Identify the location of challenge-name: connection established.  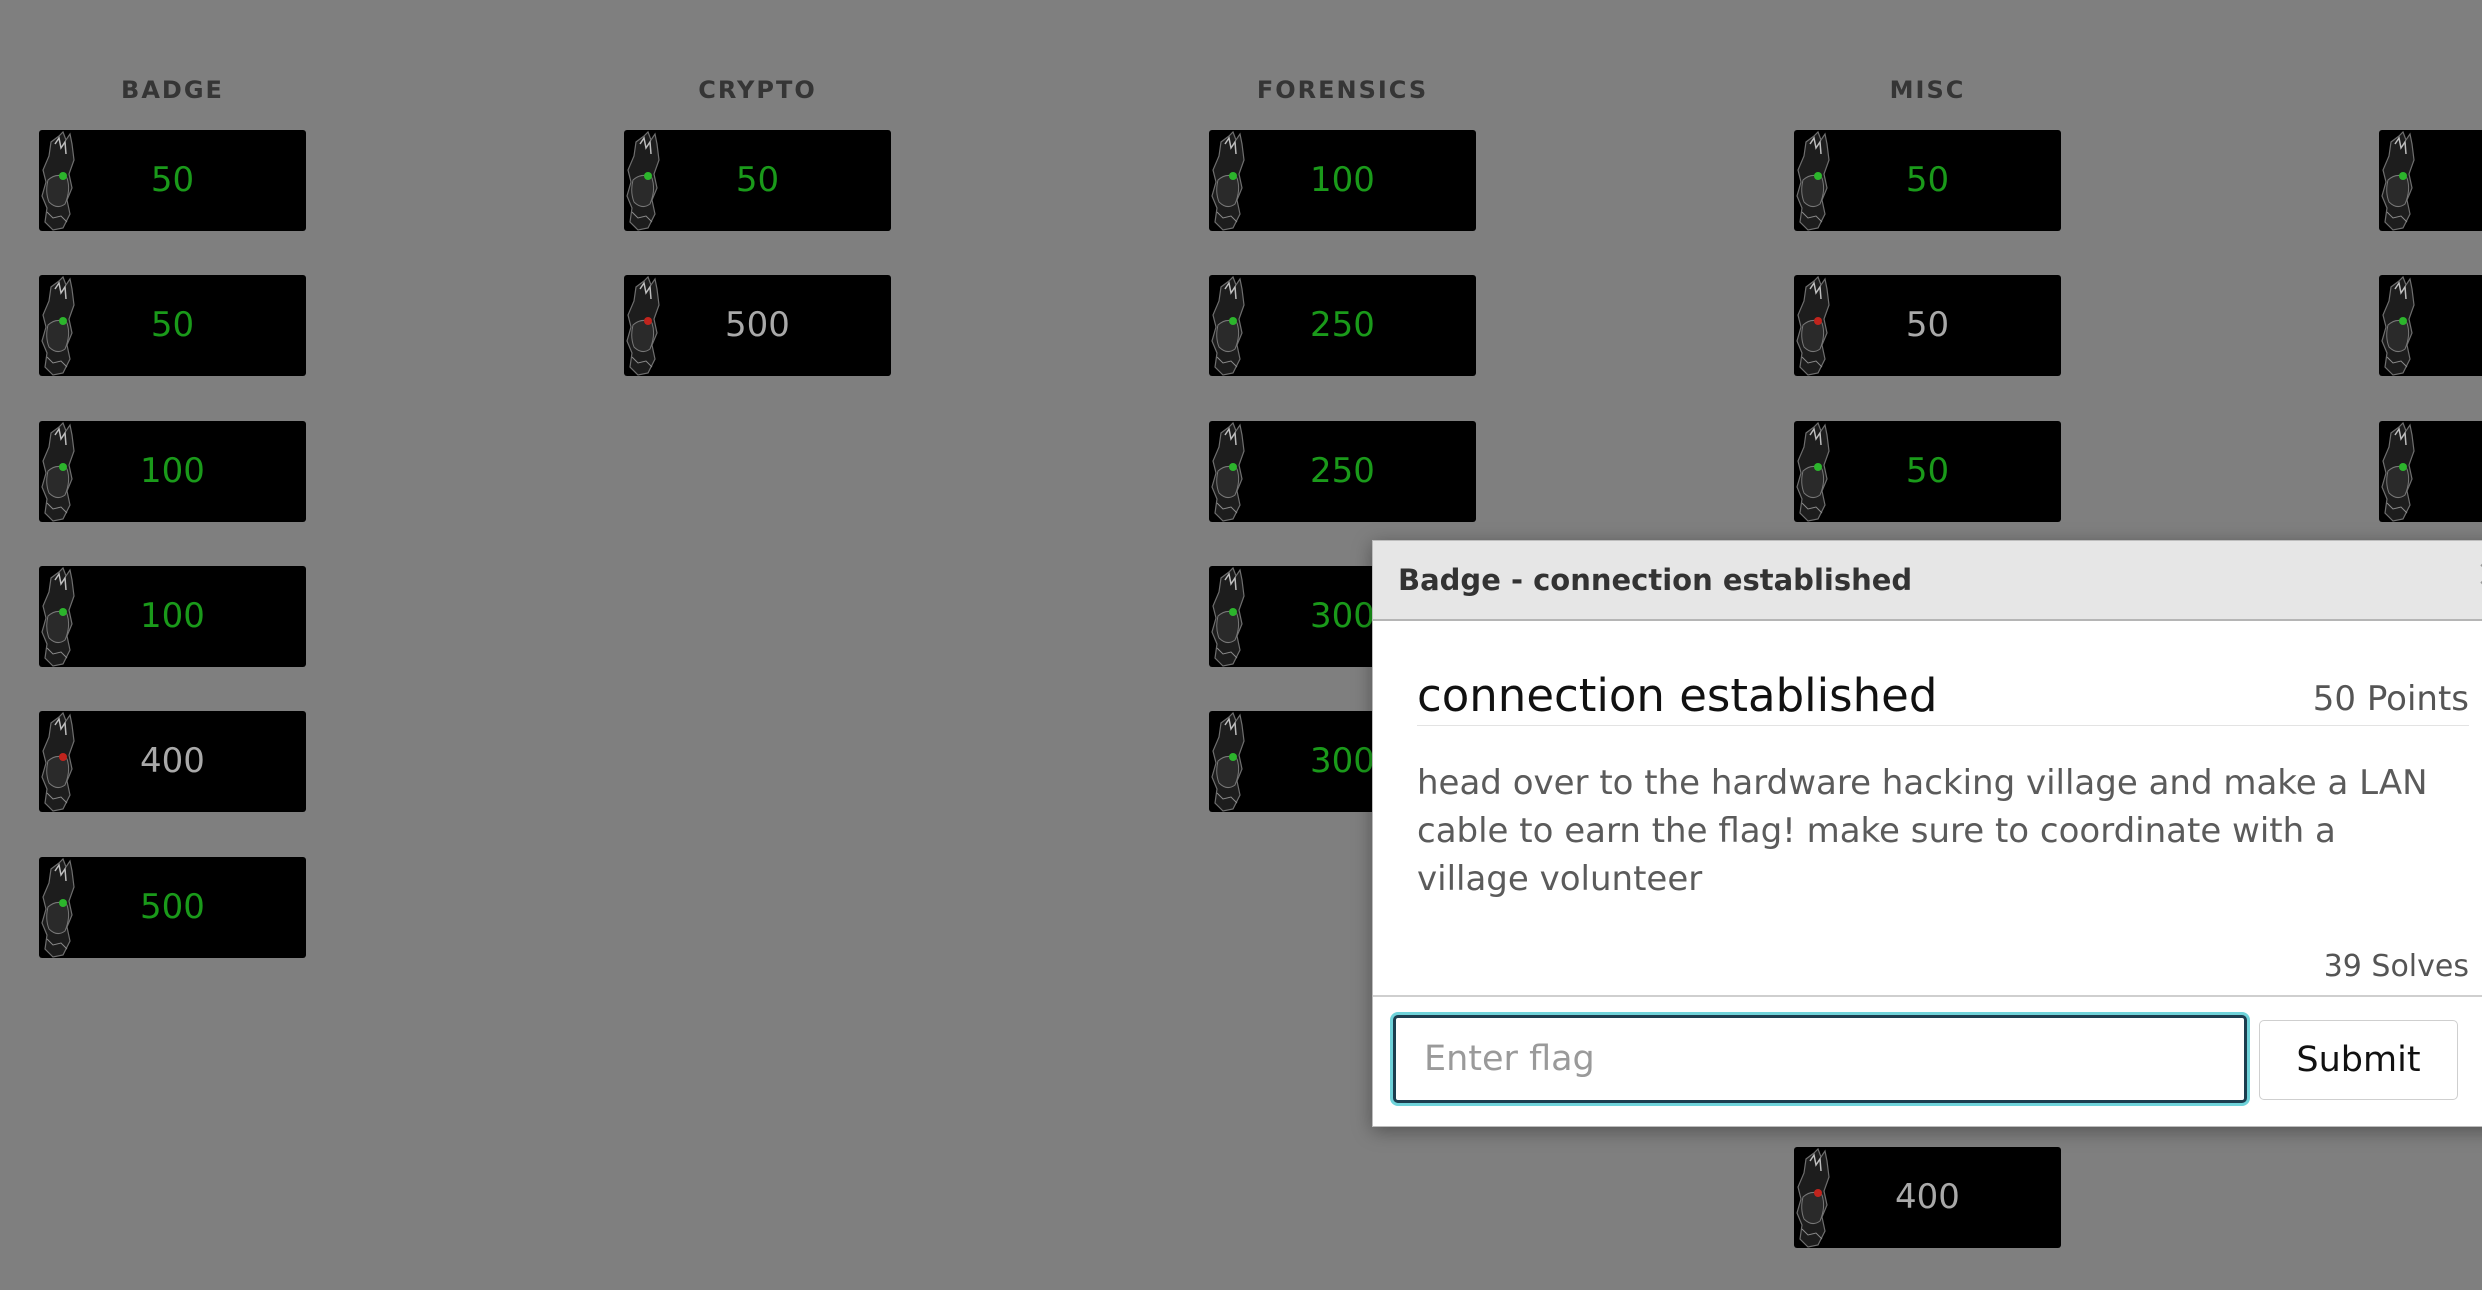
(1677, 695).